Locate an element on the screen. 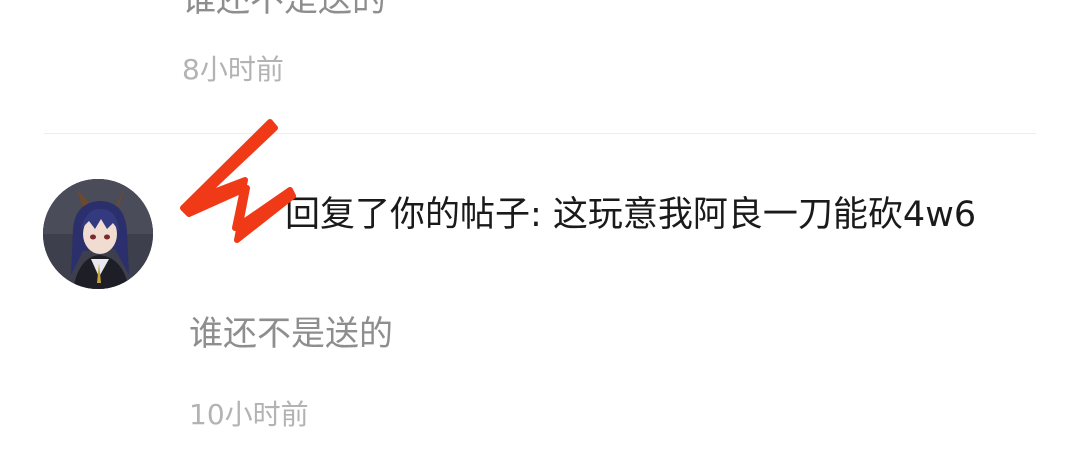 The height and width of the screenshot is (469, 1080). avatar is located at coordinates (98, 234).